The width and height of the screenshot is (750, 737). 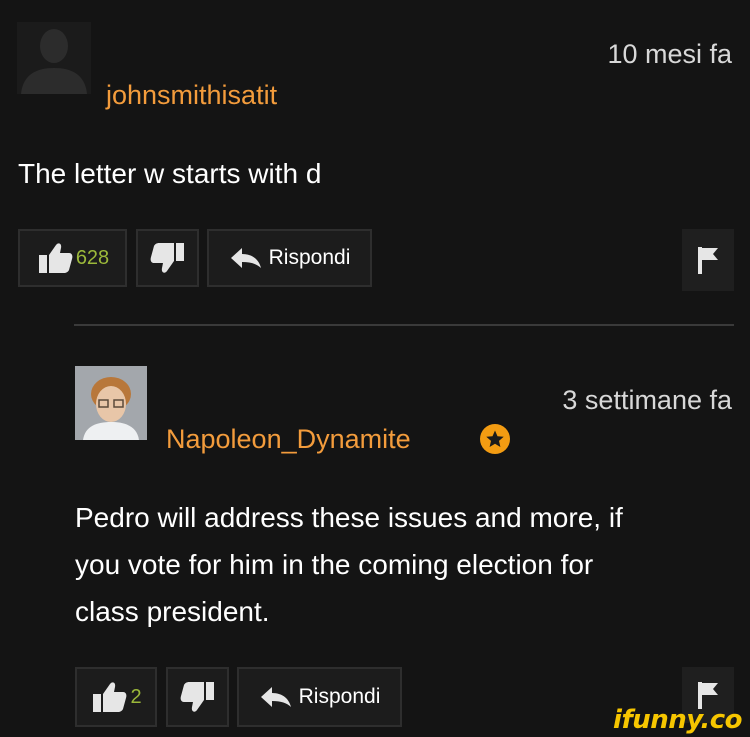 What do you see at coordinates (647, 400) in the screenshot?
I see `comment-timestamp: 3 settimane fa` at bounding box center [647, 400].